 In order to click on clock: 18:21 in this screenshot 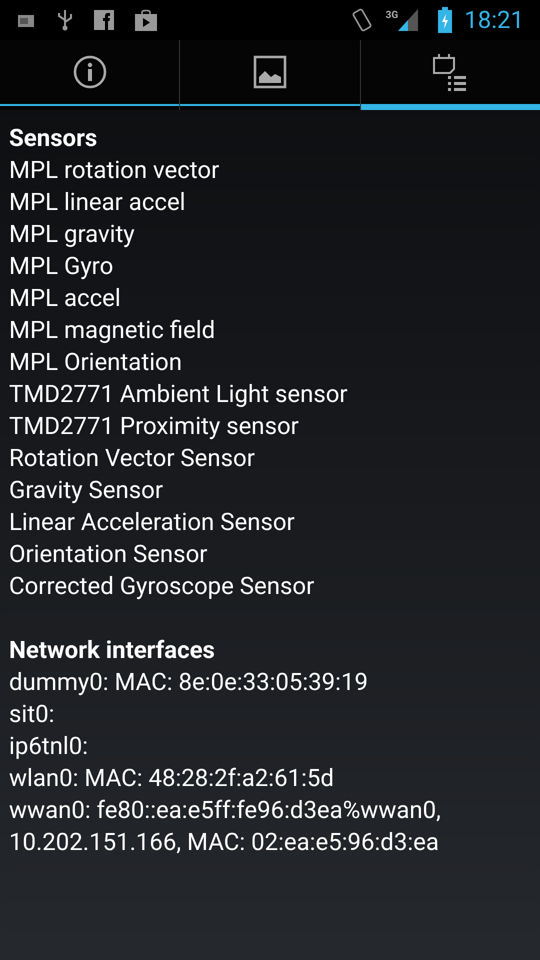, I will do `click(494, 20)`.